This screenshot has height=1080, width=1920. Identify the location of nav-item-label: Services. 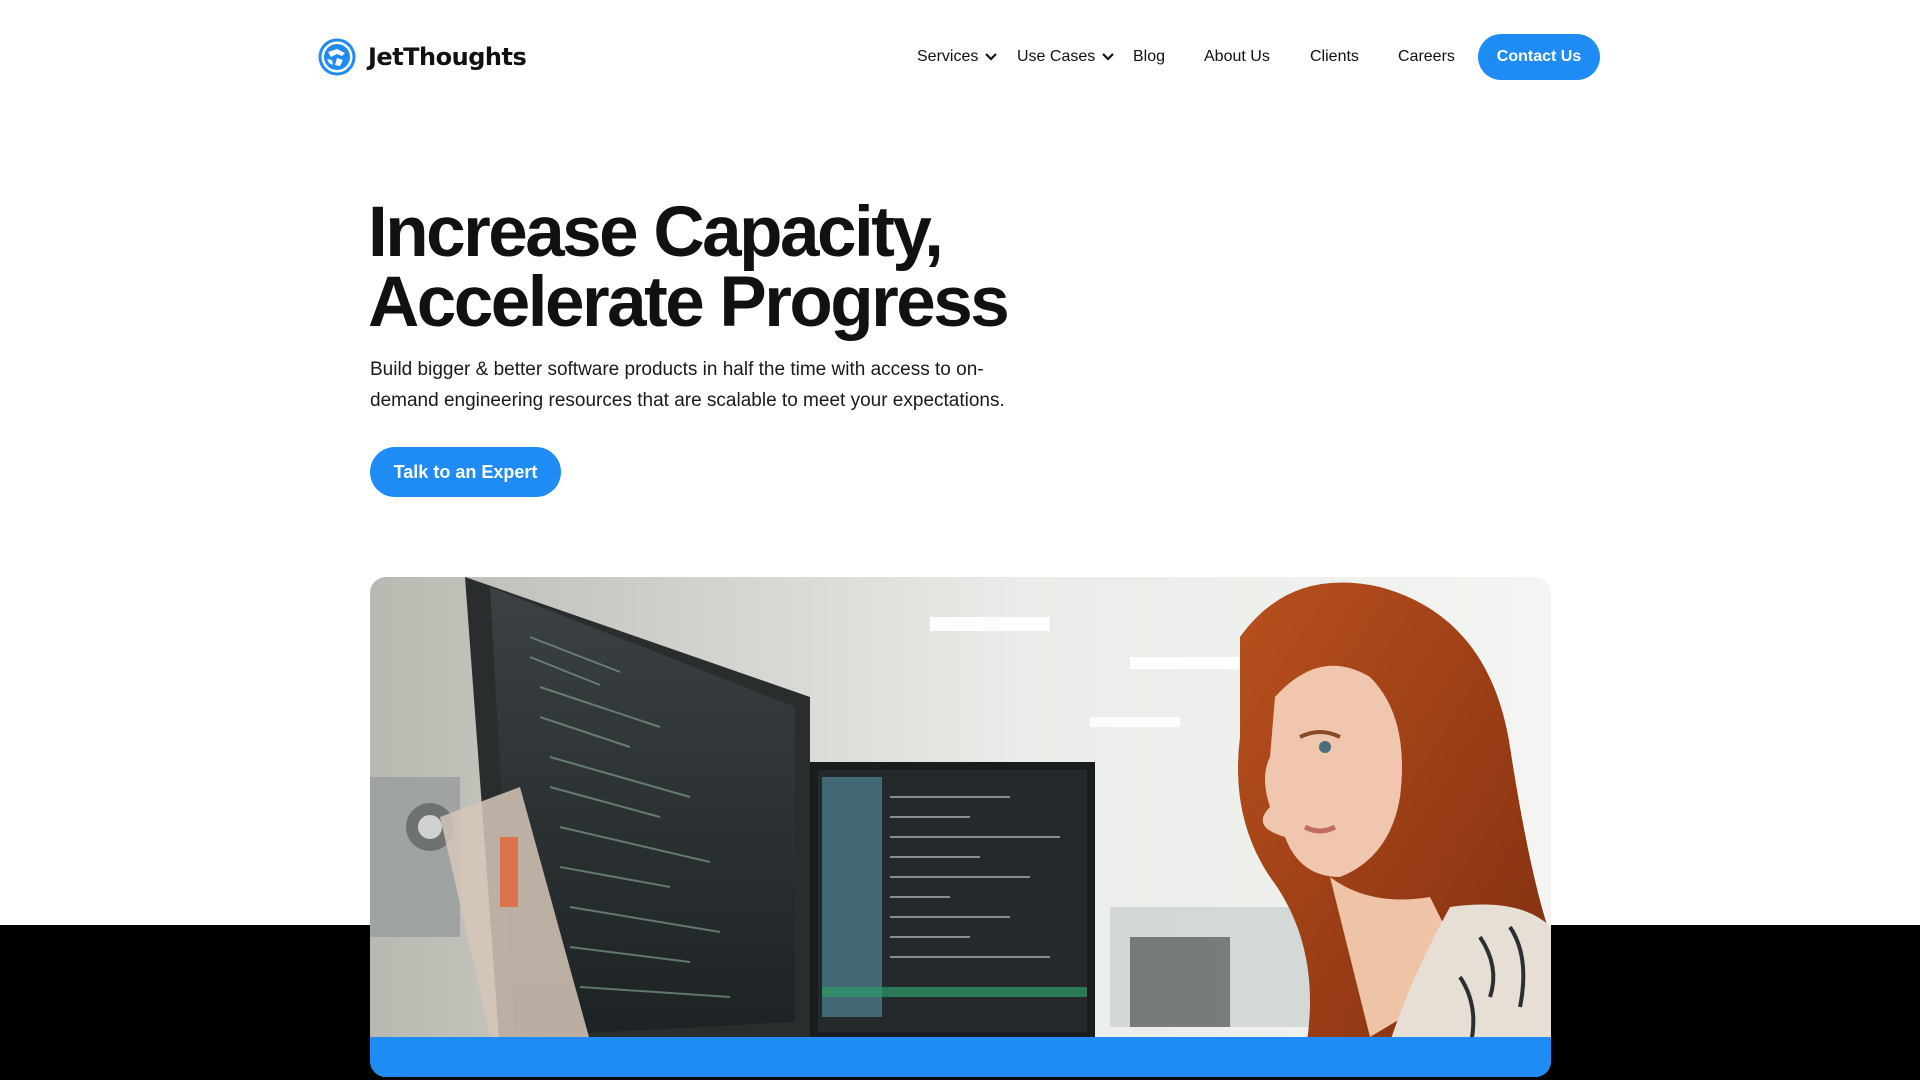
(948, 56).